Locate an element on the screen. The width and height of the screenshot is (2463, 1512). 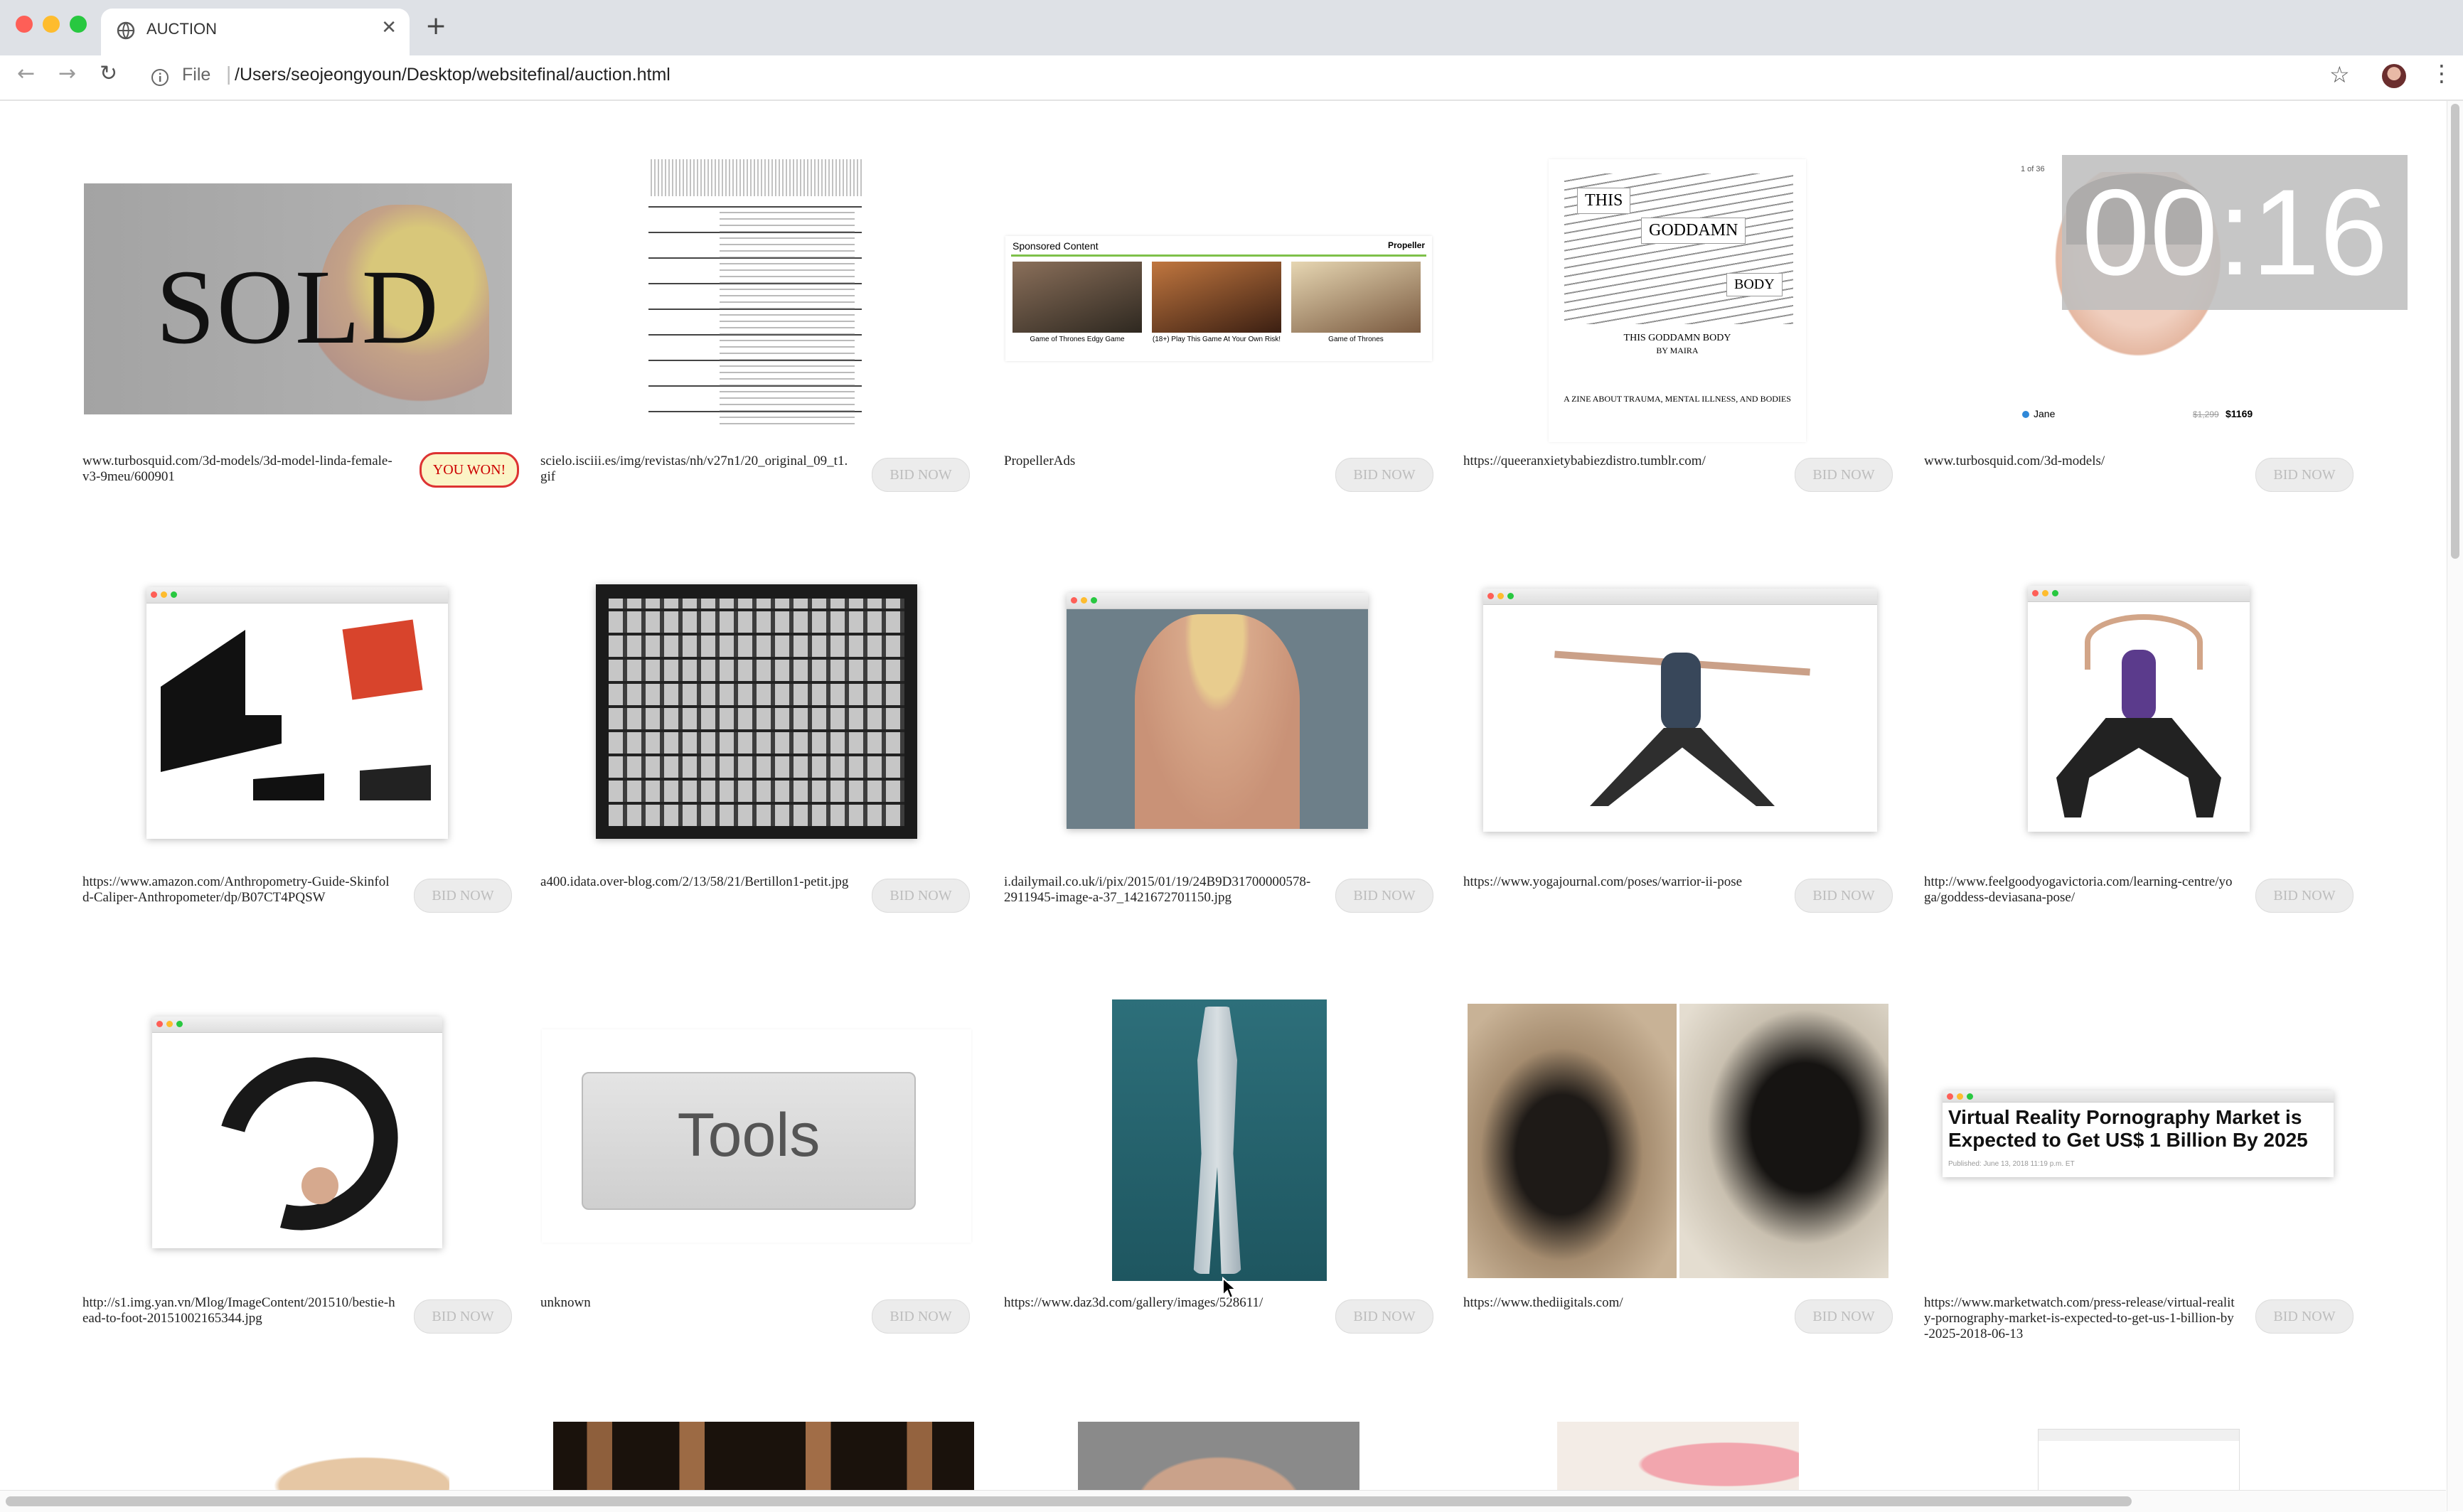
close-window-button is located at coordinates (24, 24).